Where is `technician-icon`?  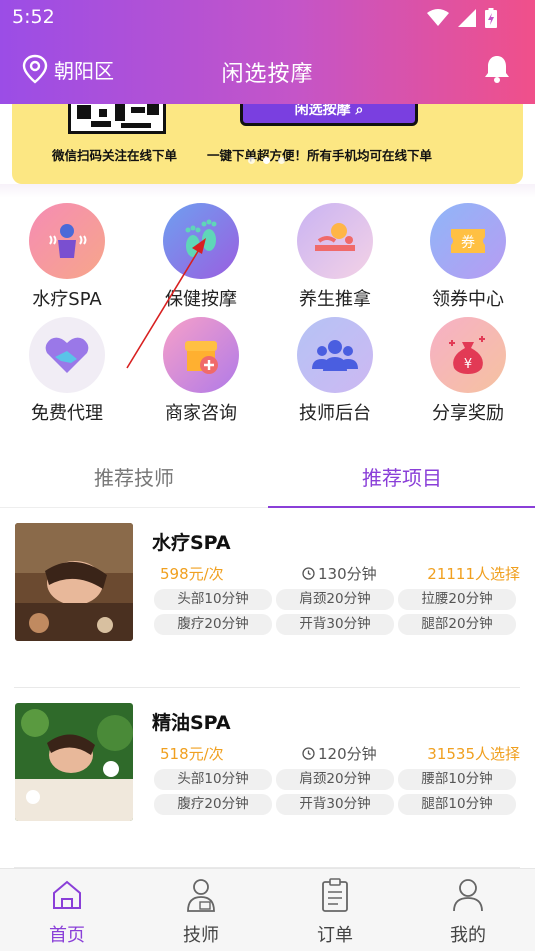
technician-icon is located at coordinates (201, 895).